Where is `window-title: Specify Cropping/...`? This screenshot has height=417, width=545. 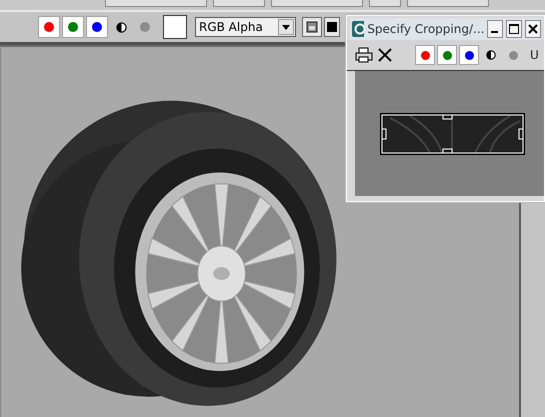 window-title: Specify Cropping/... is located at coordinates (425, 29).